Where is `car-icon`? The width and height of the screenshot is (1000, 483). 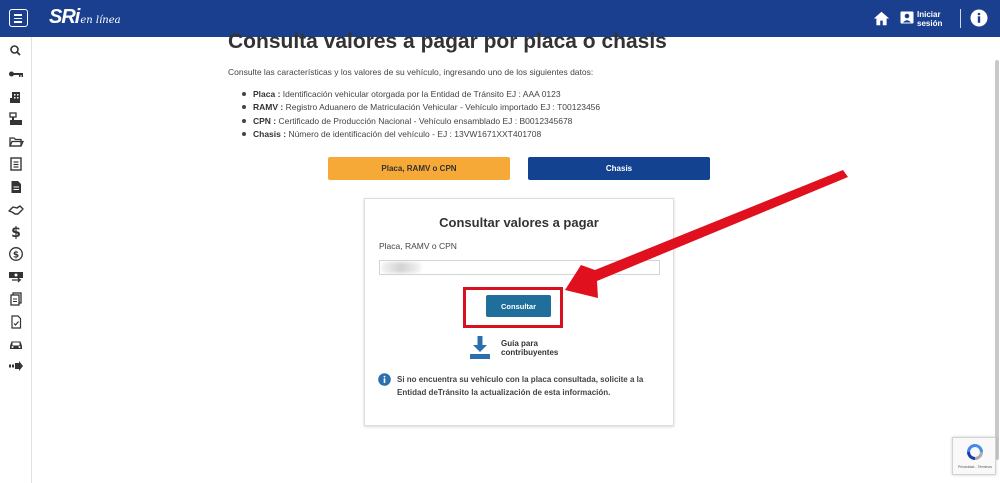 car-icon is located at coordinates (16, 344).